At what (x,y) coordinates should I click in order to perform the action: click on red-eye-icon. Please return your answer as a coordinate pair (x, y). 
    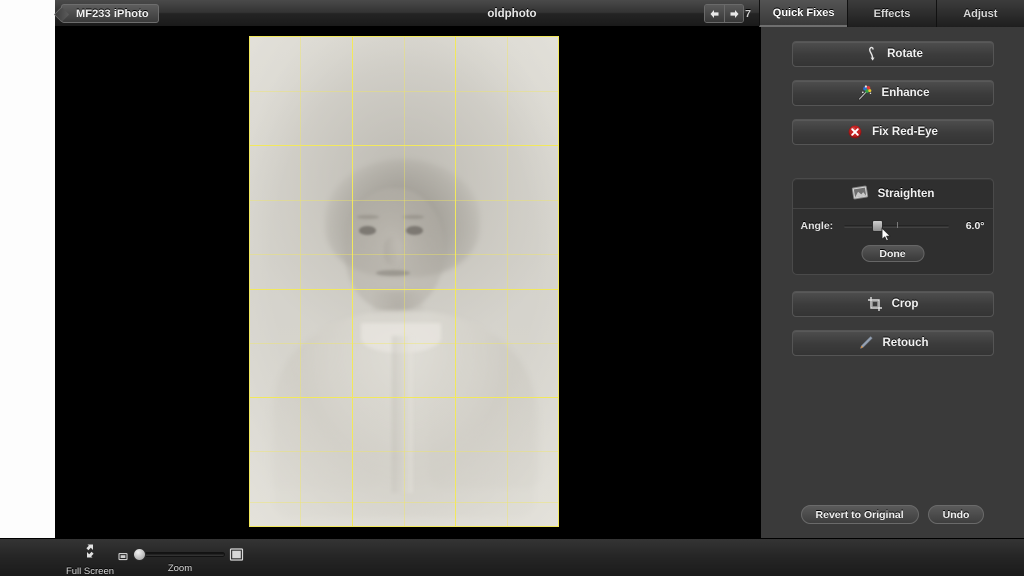
    Looking at the image, I should click on (855, 132).